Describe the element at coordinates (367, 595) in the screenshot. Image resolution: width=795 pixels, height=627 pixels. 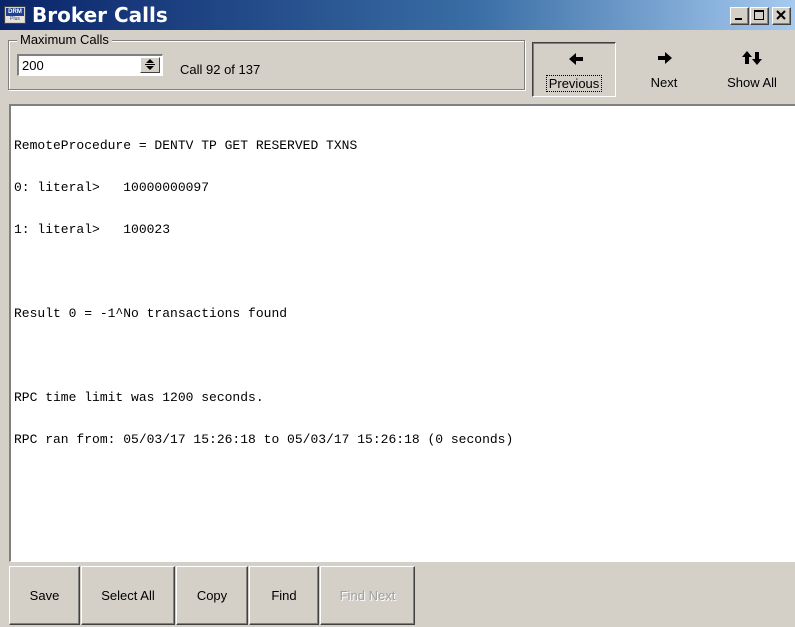
I see `find-next-button: Find Next` at that location.